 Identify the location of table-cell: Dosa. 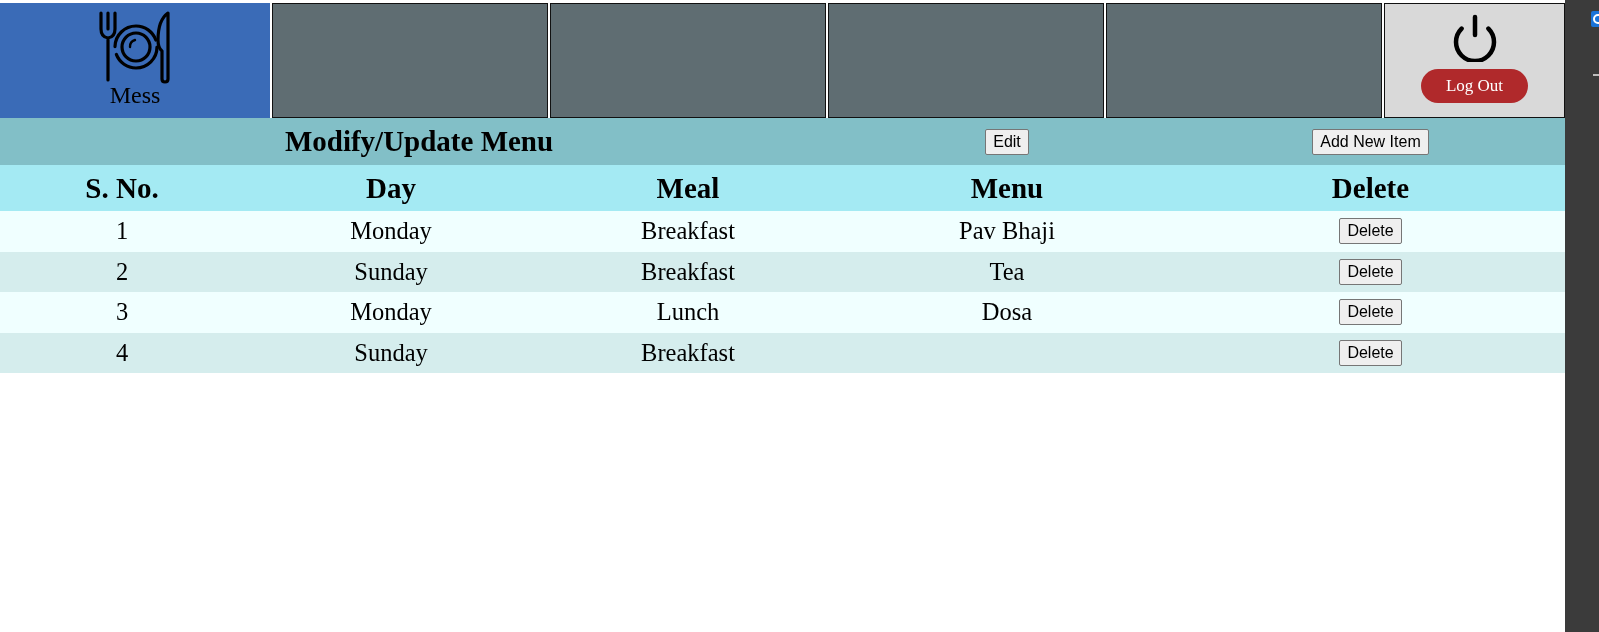
(1007, 312).